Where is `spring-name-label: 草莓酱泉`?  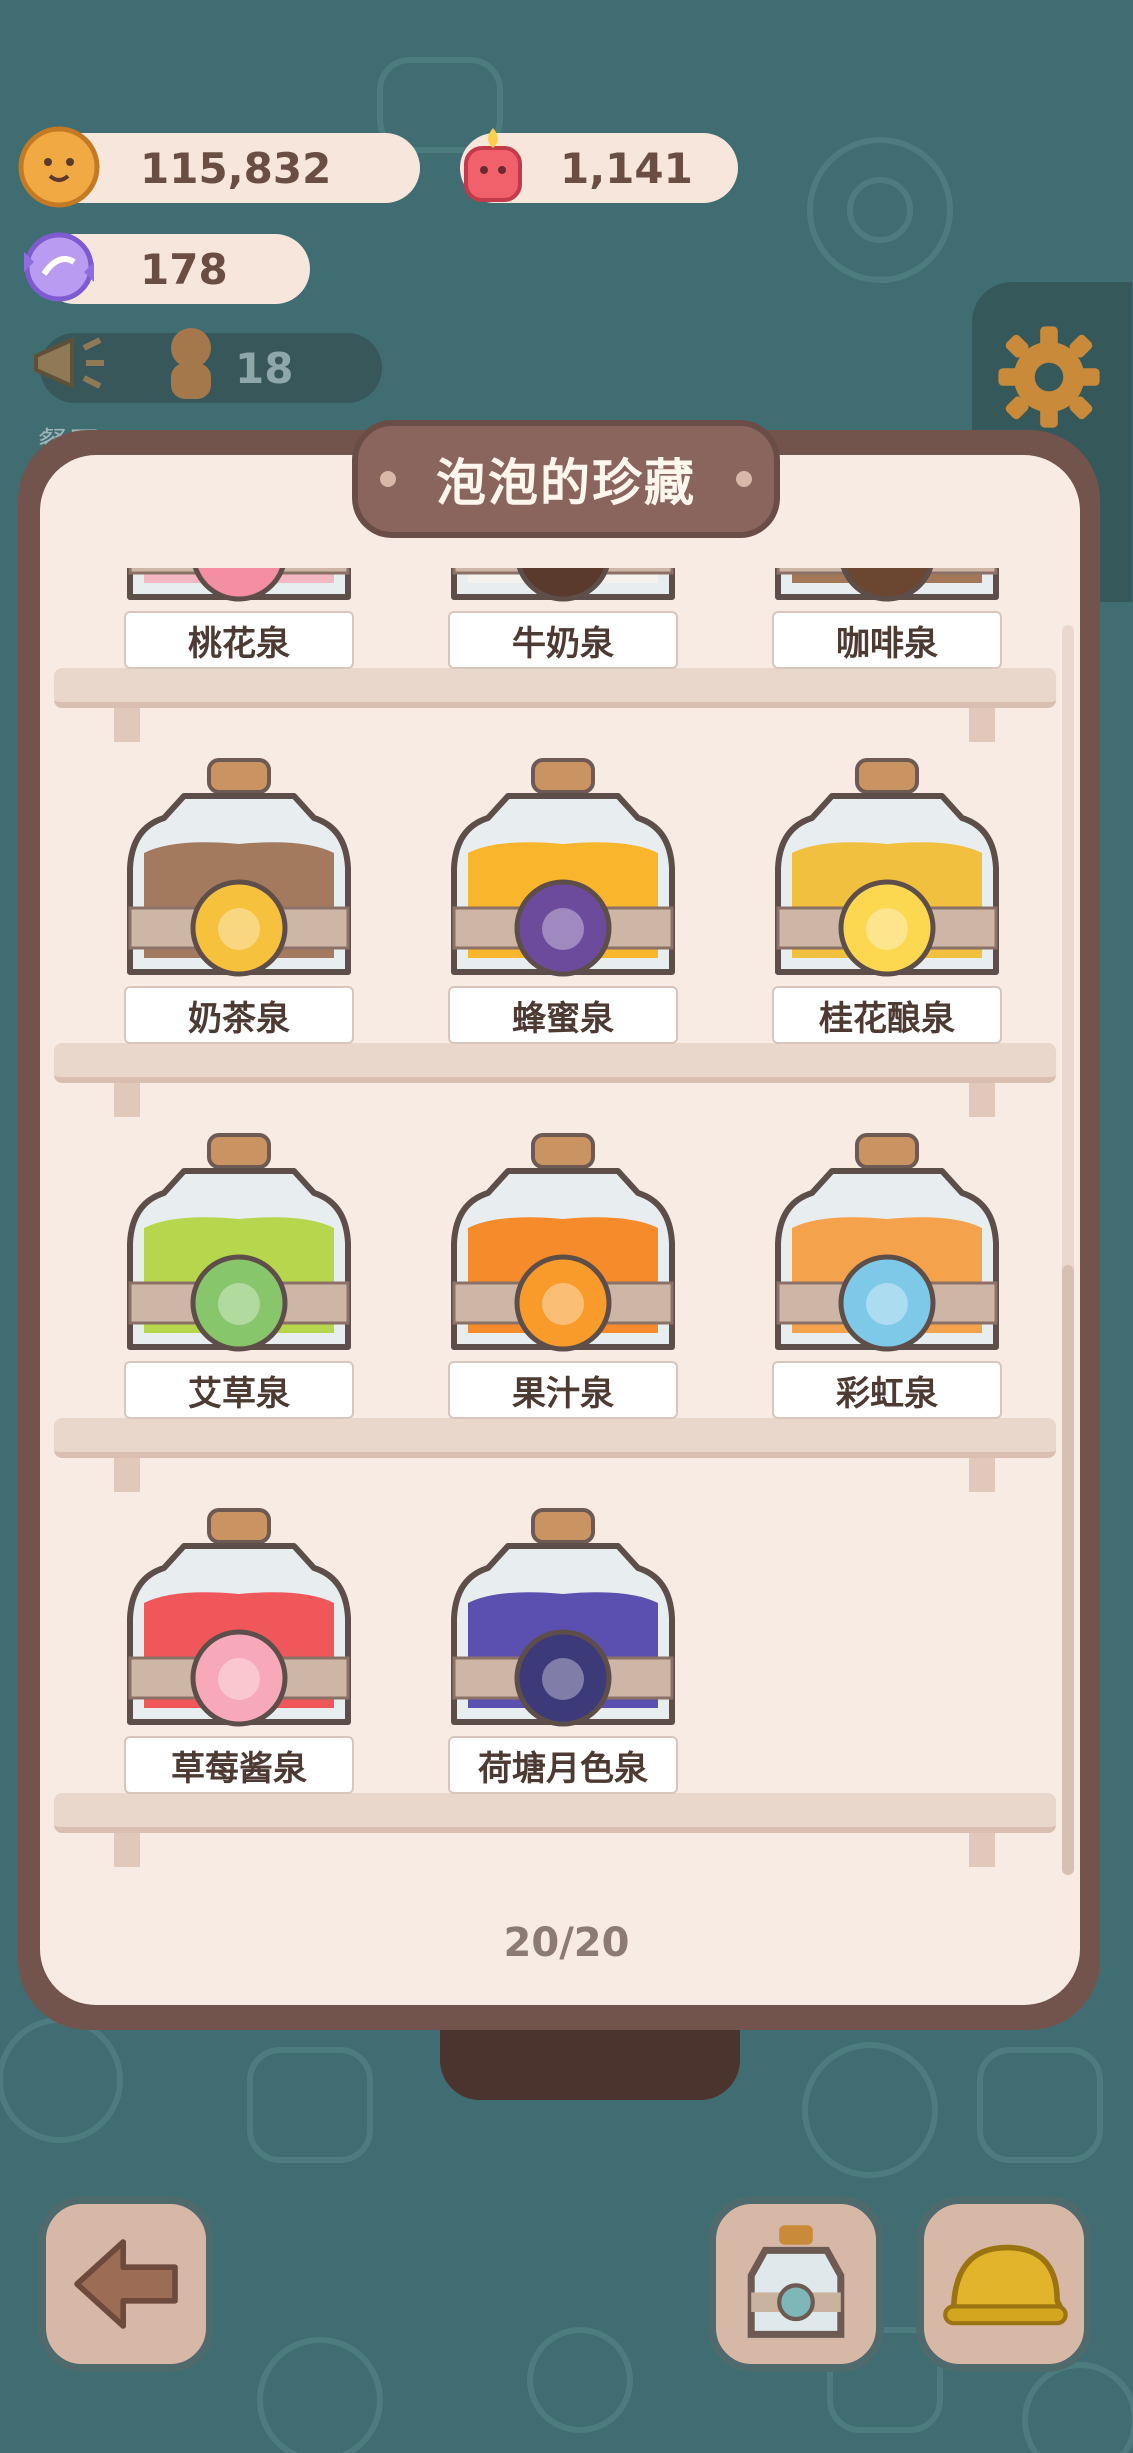 spring-name-label: 草莓酱泉 is located at coordinates (239, 1765).